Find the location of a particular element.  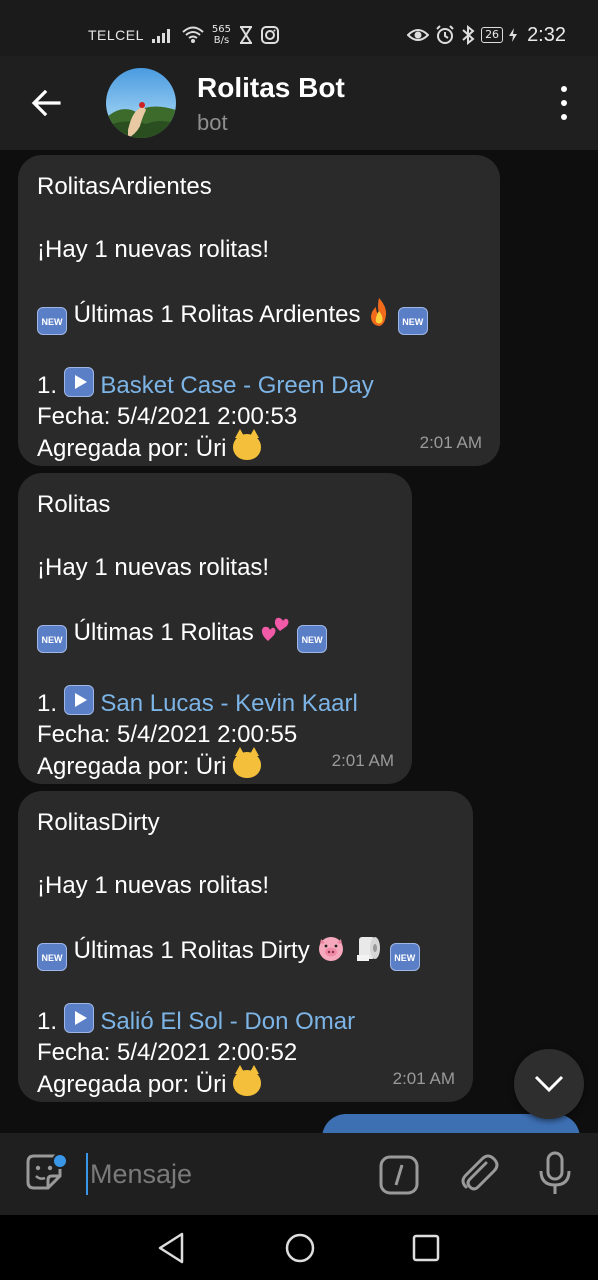

voice-record-button is located at coordinates (555, 1174).